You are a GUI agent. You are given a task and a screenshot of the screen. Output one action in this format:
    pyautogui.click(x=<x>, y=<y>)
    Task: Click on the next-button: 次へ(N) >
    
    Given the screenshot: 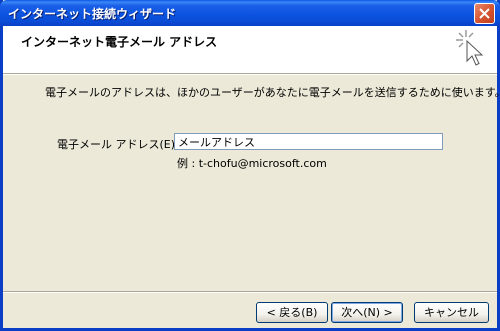 What is the action you would take?
    pyautogui.click(x=367, y=312)
    